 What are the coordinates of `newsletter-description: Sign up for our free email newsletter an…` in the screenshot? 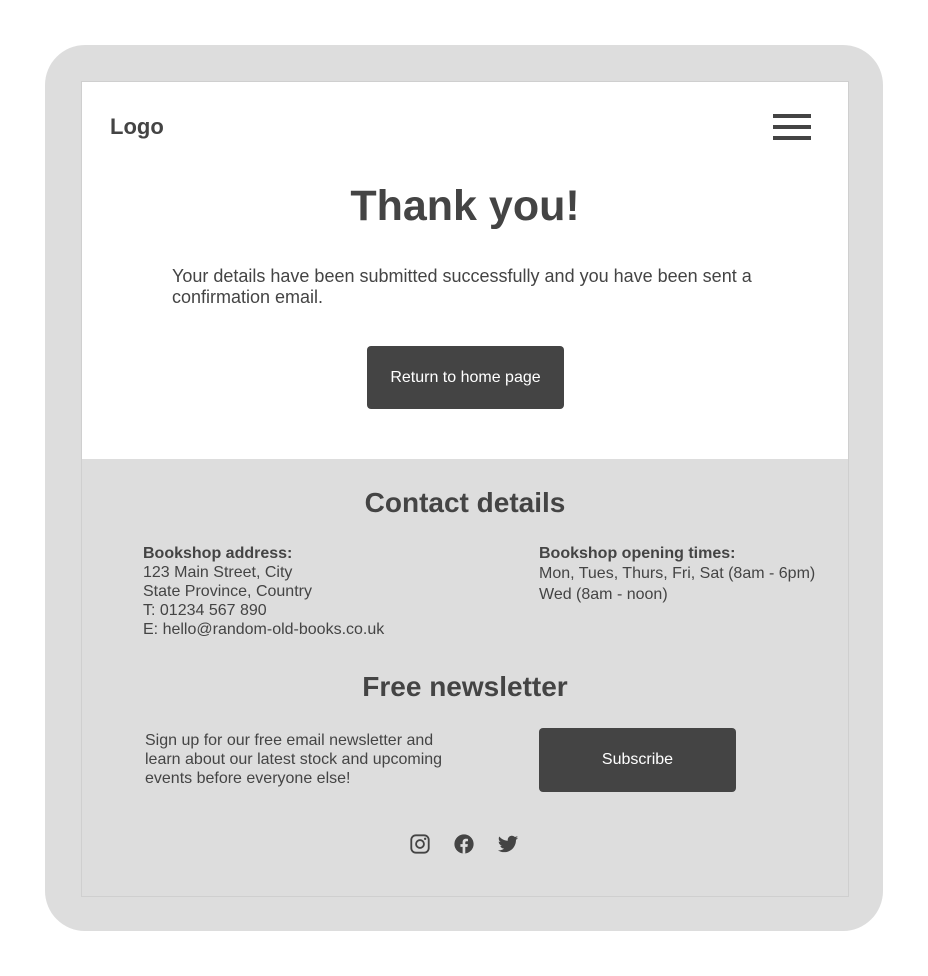 It's located at (294, 759).